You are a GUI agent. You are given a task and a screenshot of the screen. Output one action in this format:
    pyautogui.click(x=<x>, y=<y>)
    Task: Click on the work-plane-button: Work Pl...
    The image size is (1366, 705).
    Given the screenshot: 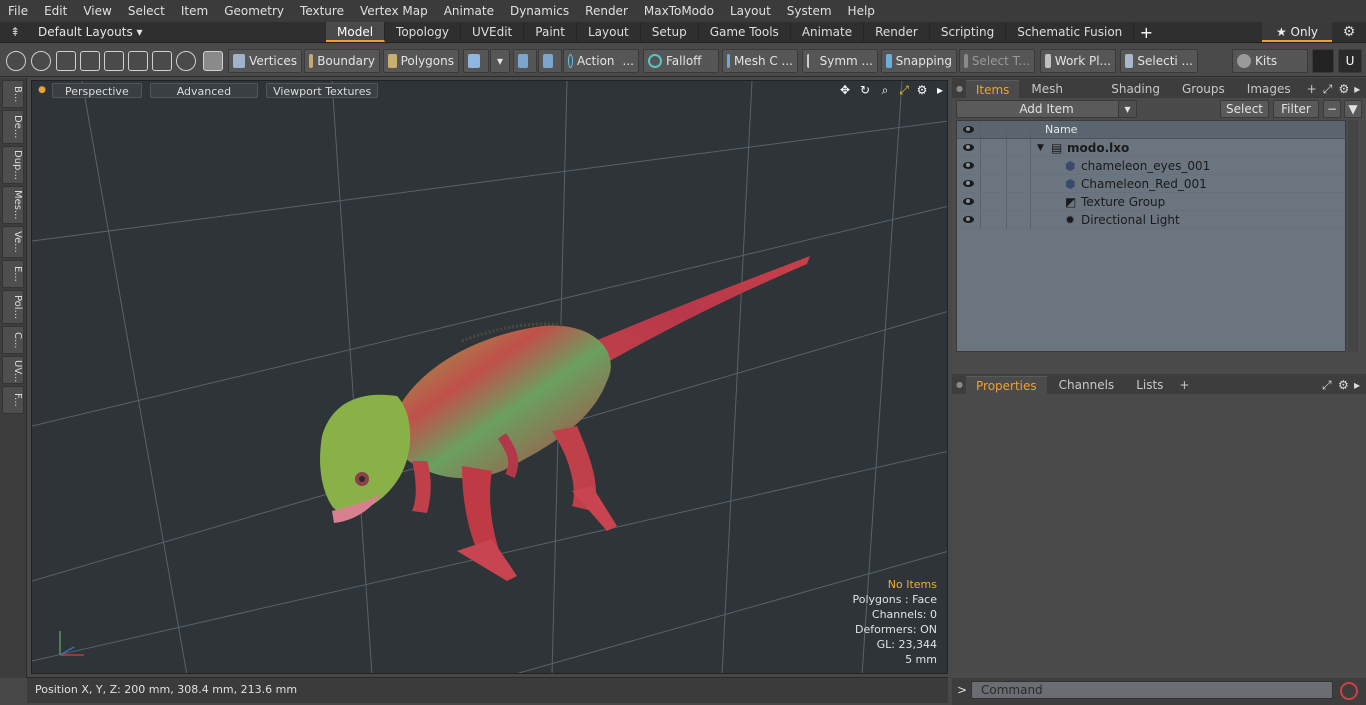 What is the action you would take?
    pyautogui.click(x=1078, y=61)
    